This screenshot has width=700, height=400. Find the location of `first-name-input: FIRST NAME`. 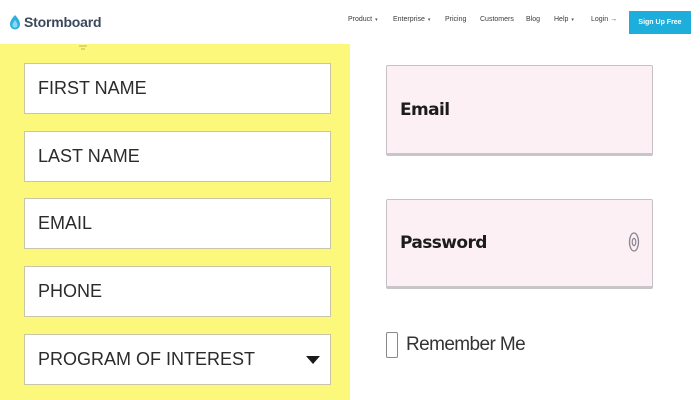

first-name-input: FIRST NAME is located at coordinates (177, 88).